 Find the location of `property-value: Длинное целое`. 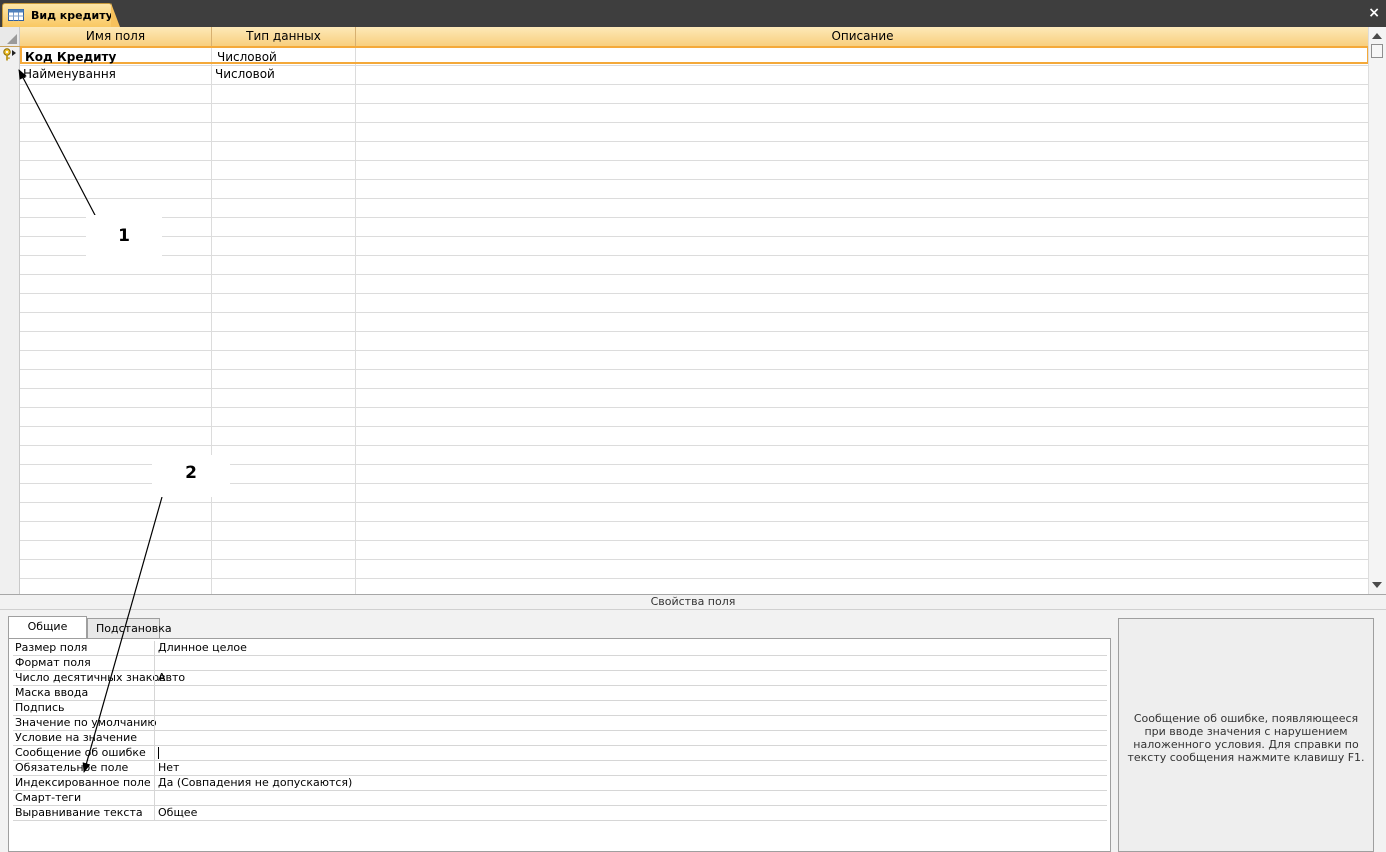

property-value: Длинное целое is located at coordinates (202, 648).